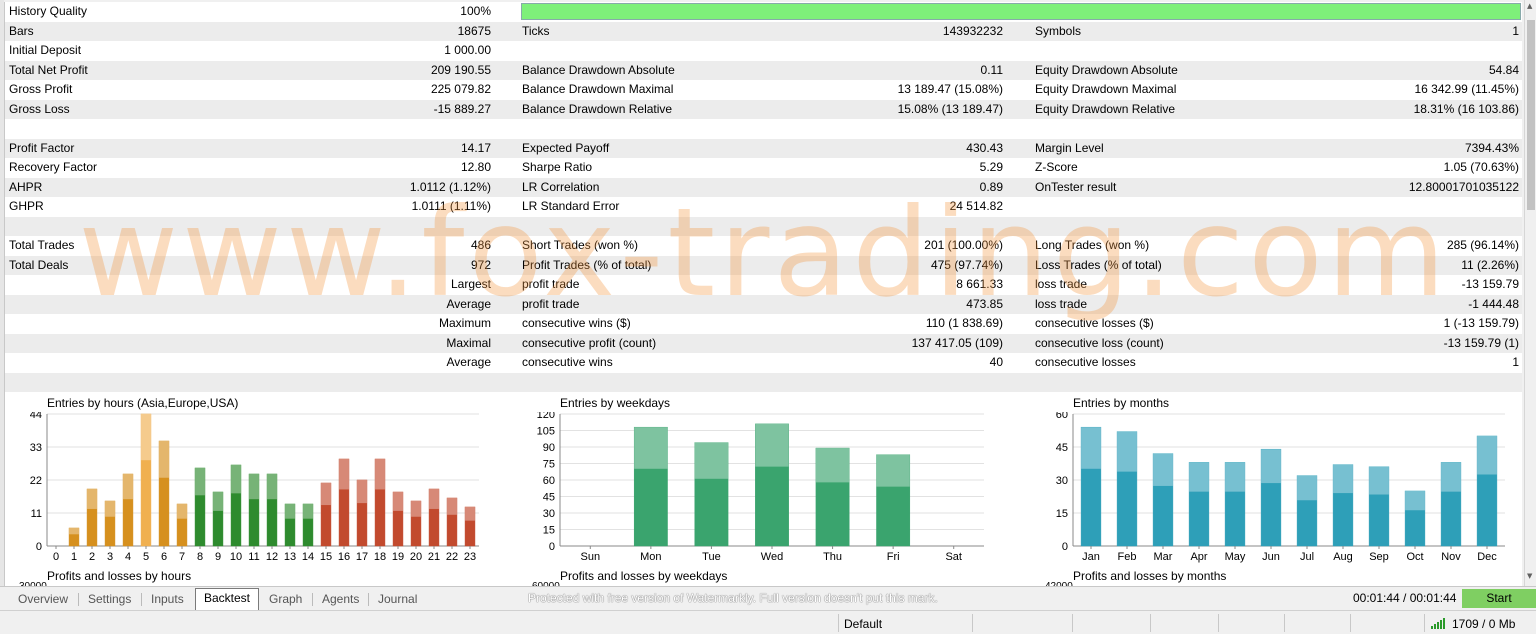 The image size is (1536, 634). I want to click on scroll-down-icon: ▼, so click(1529, 576).